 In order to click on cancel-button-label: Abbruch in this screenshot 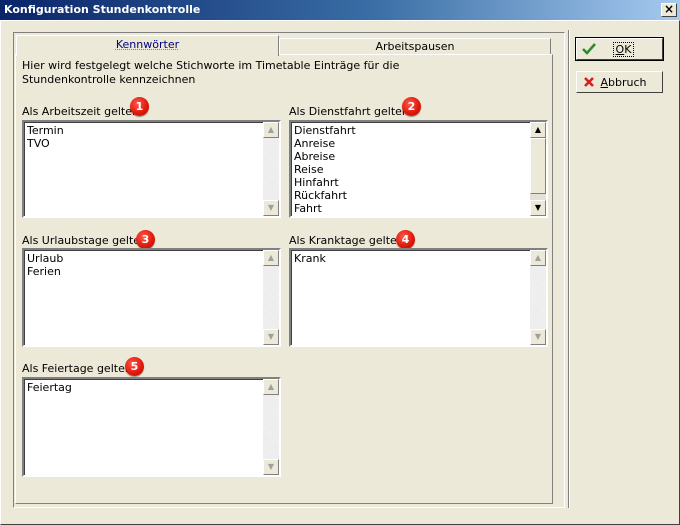, I will do `click(629, 82)`.